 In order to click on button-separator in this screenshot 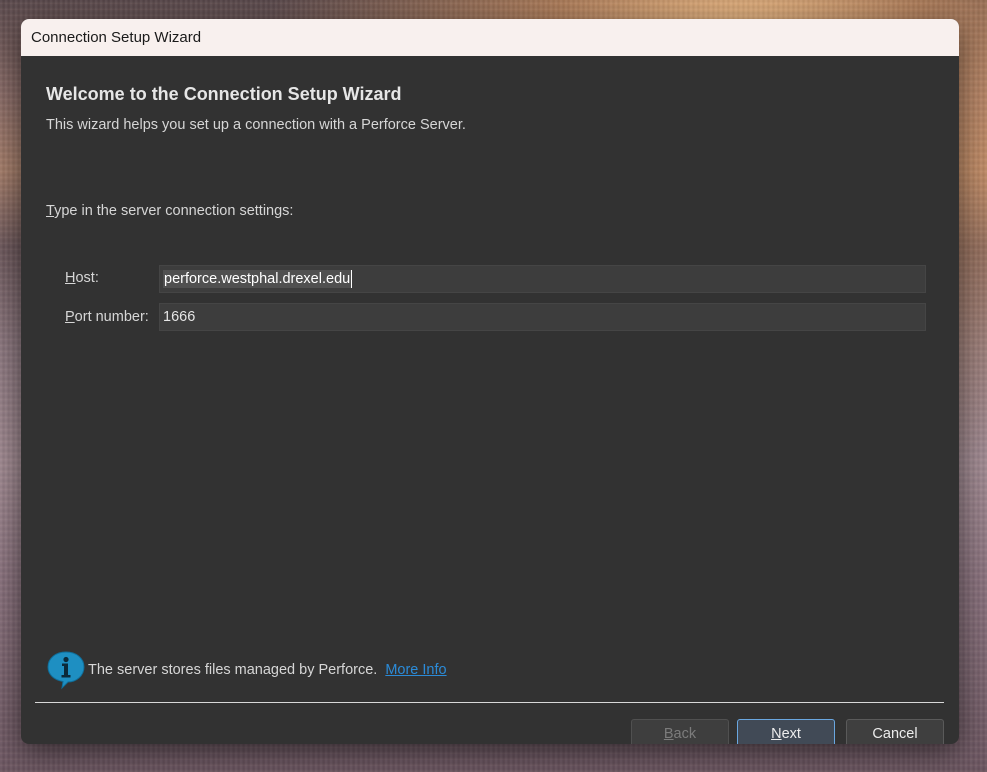, I will do `click(489, 702)`.